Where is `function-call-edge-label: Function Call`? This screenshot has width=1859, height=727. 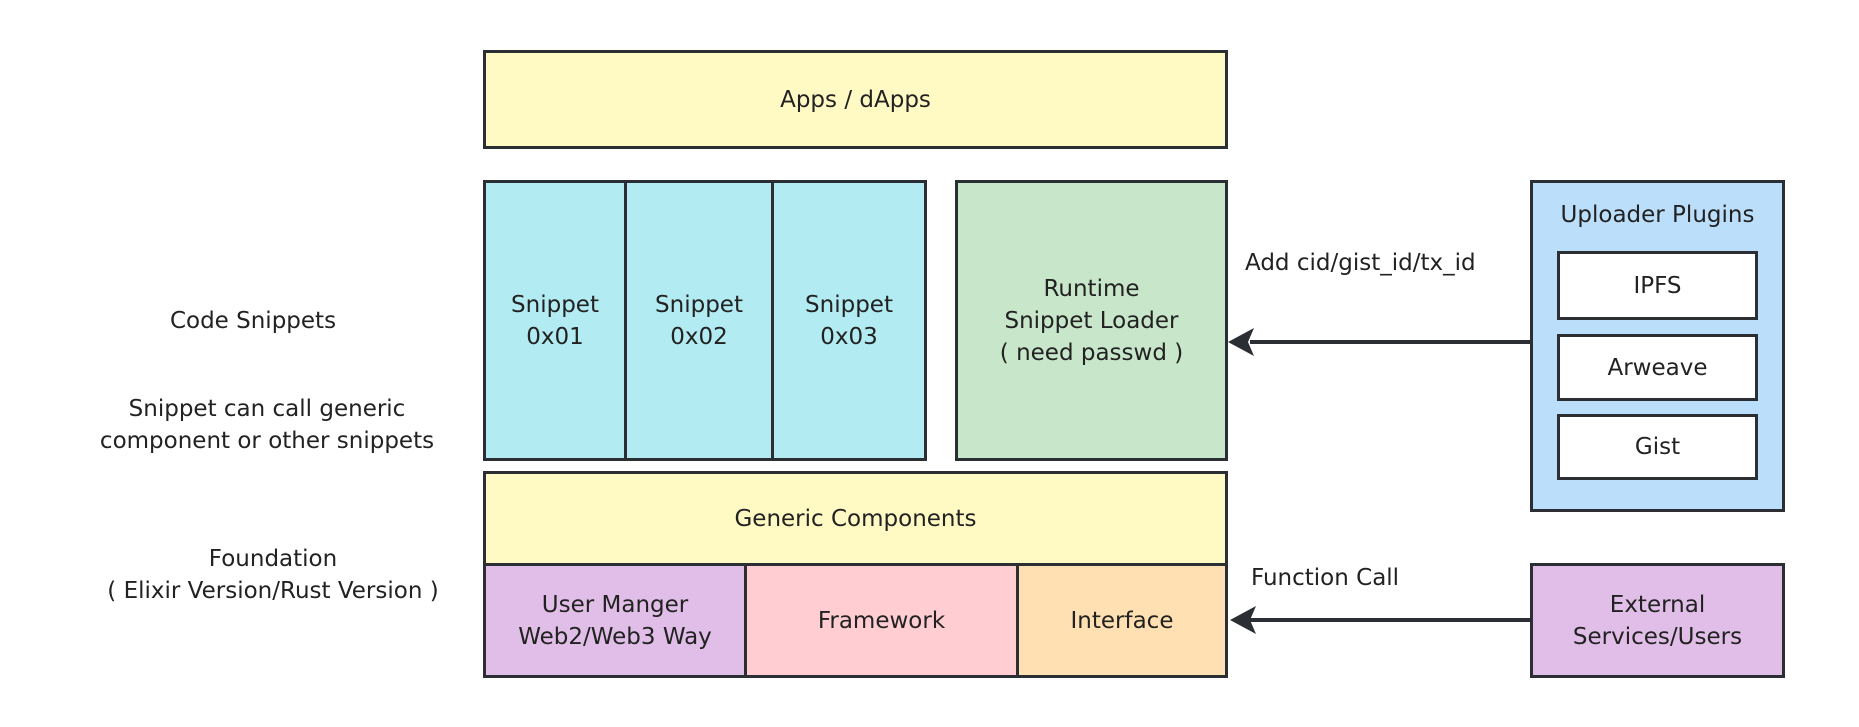
function-call-edge-label: Function Call is located at coordinates (1325, 578).